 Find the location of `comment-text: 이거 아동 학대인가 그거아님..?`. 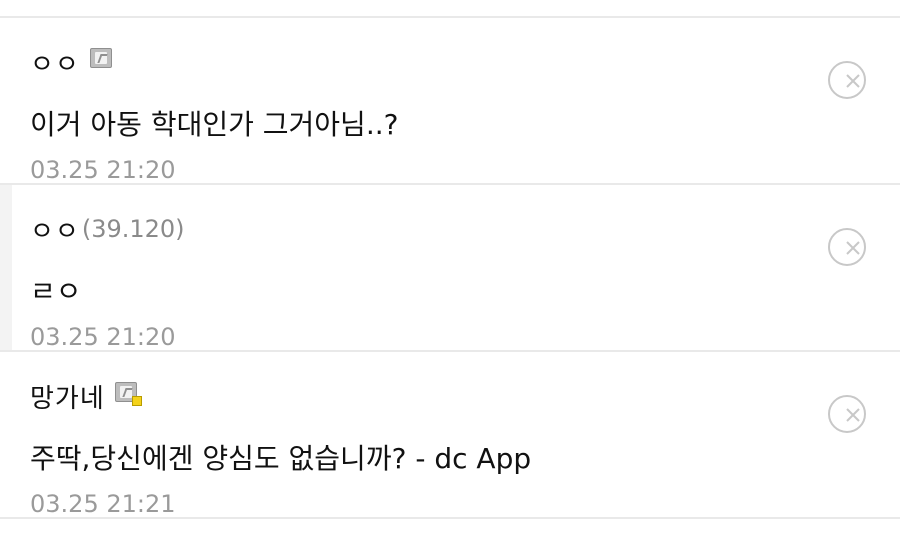

comment-text: 이거 아동 학대인가 그거아님..? is located at coordinates (214, 124).